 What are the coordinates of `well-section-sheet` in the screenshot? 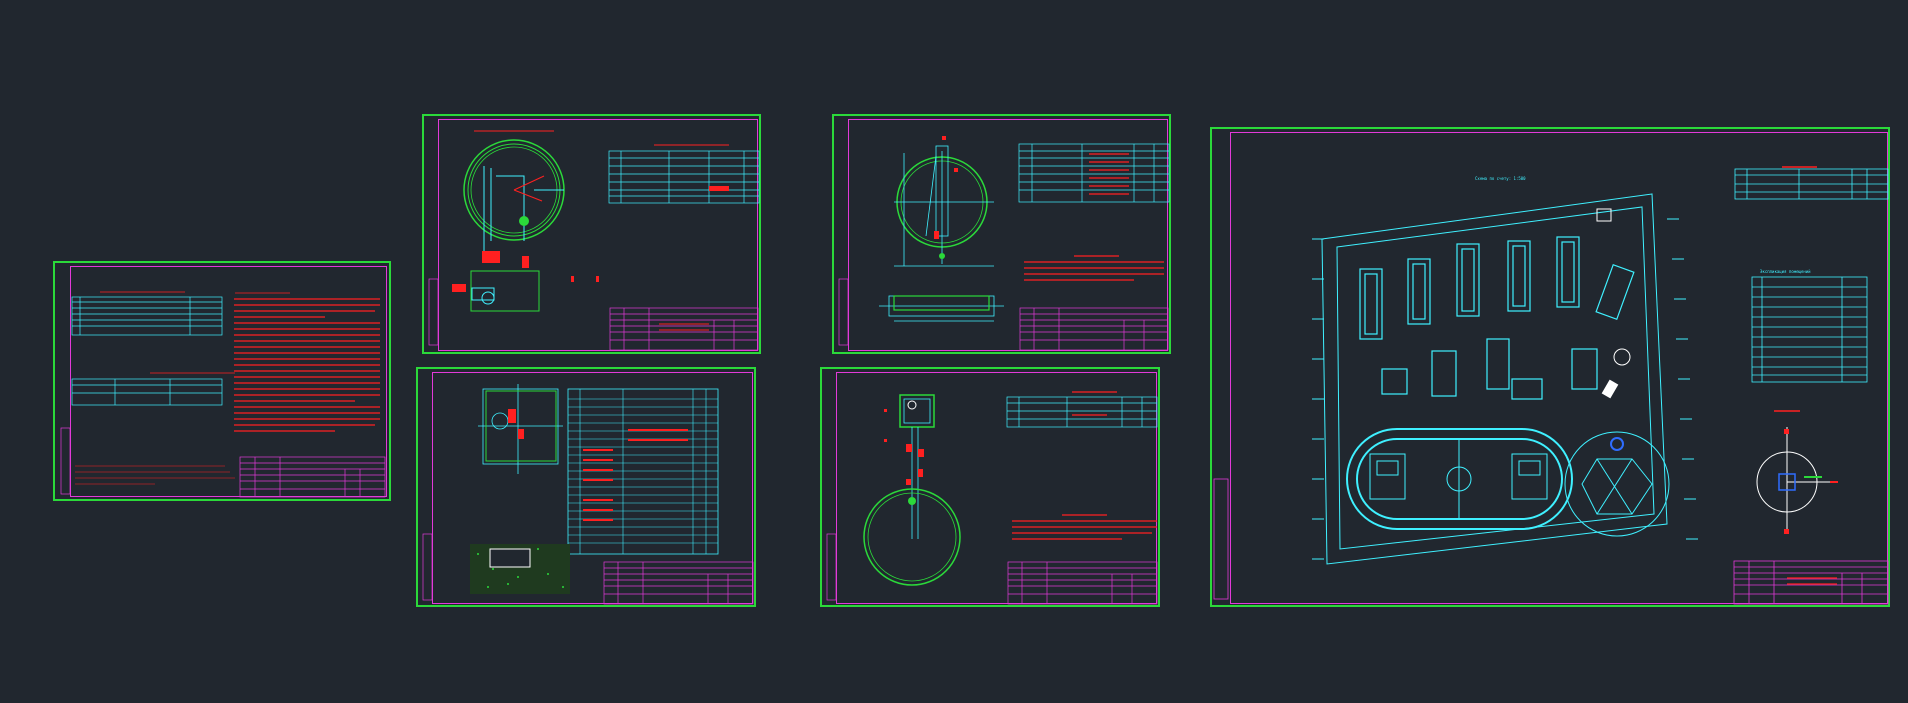 It's located at (1001, 234).